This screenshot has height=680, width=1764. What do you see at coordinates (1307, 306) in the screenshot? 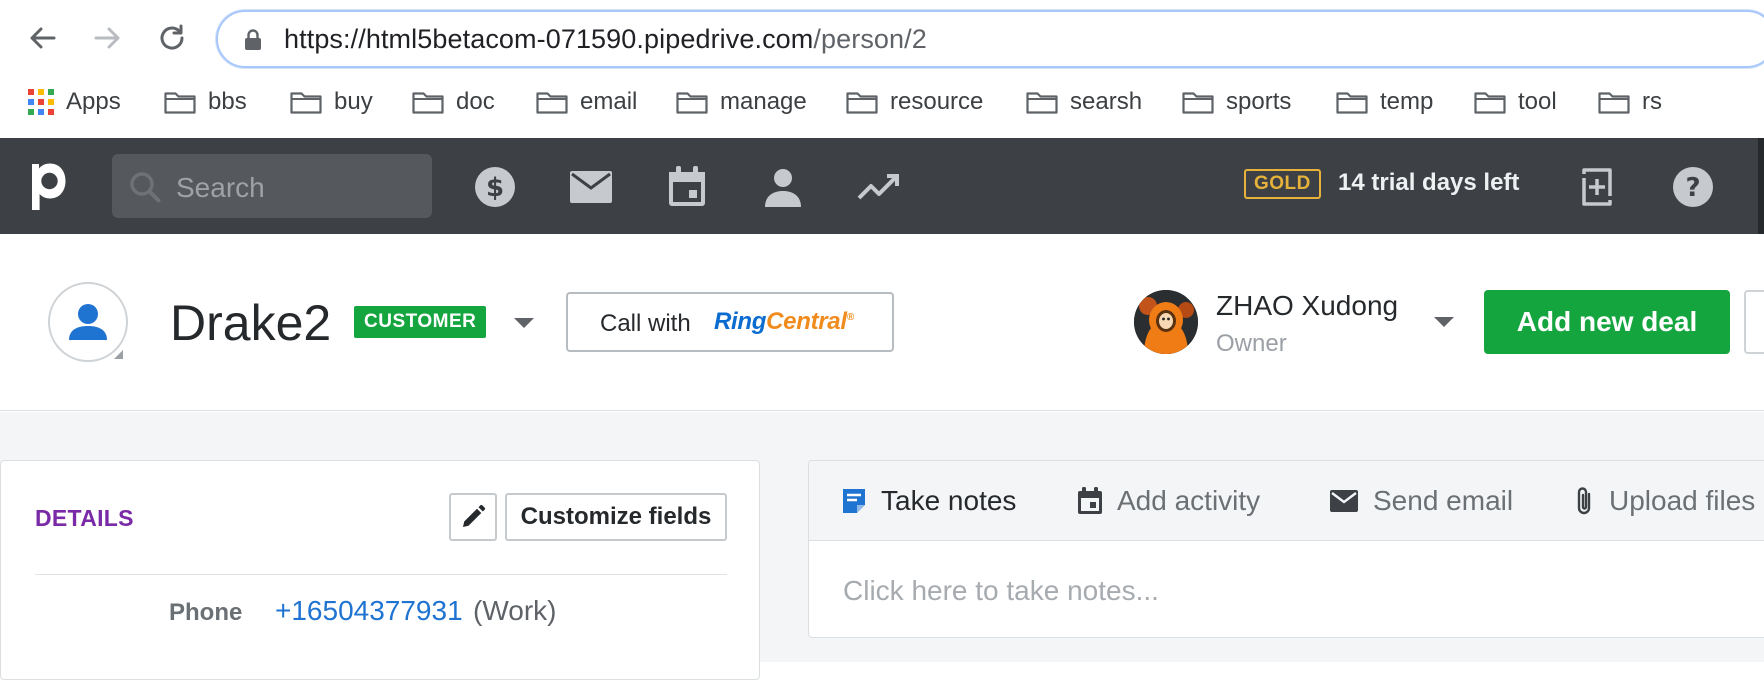
I see `owner-name: ZHAO Xudong` at bounding box center [1307, 306].